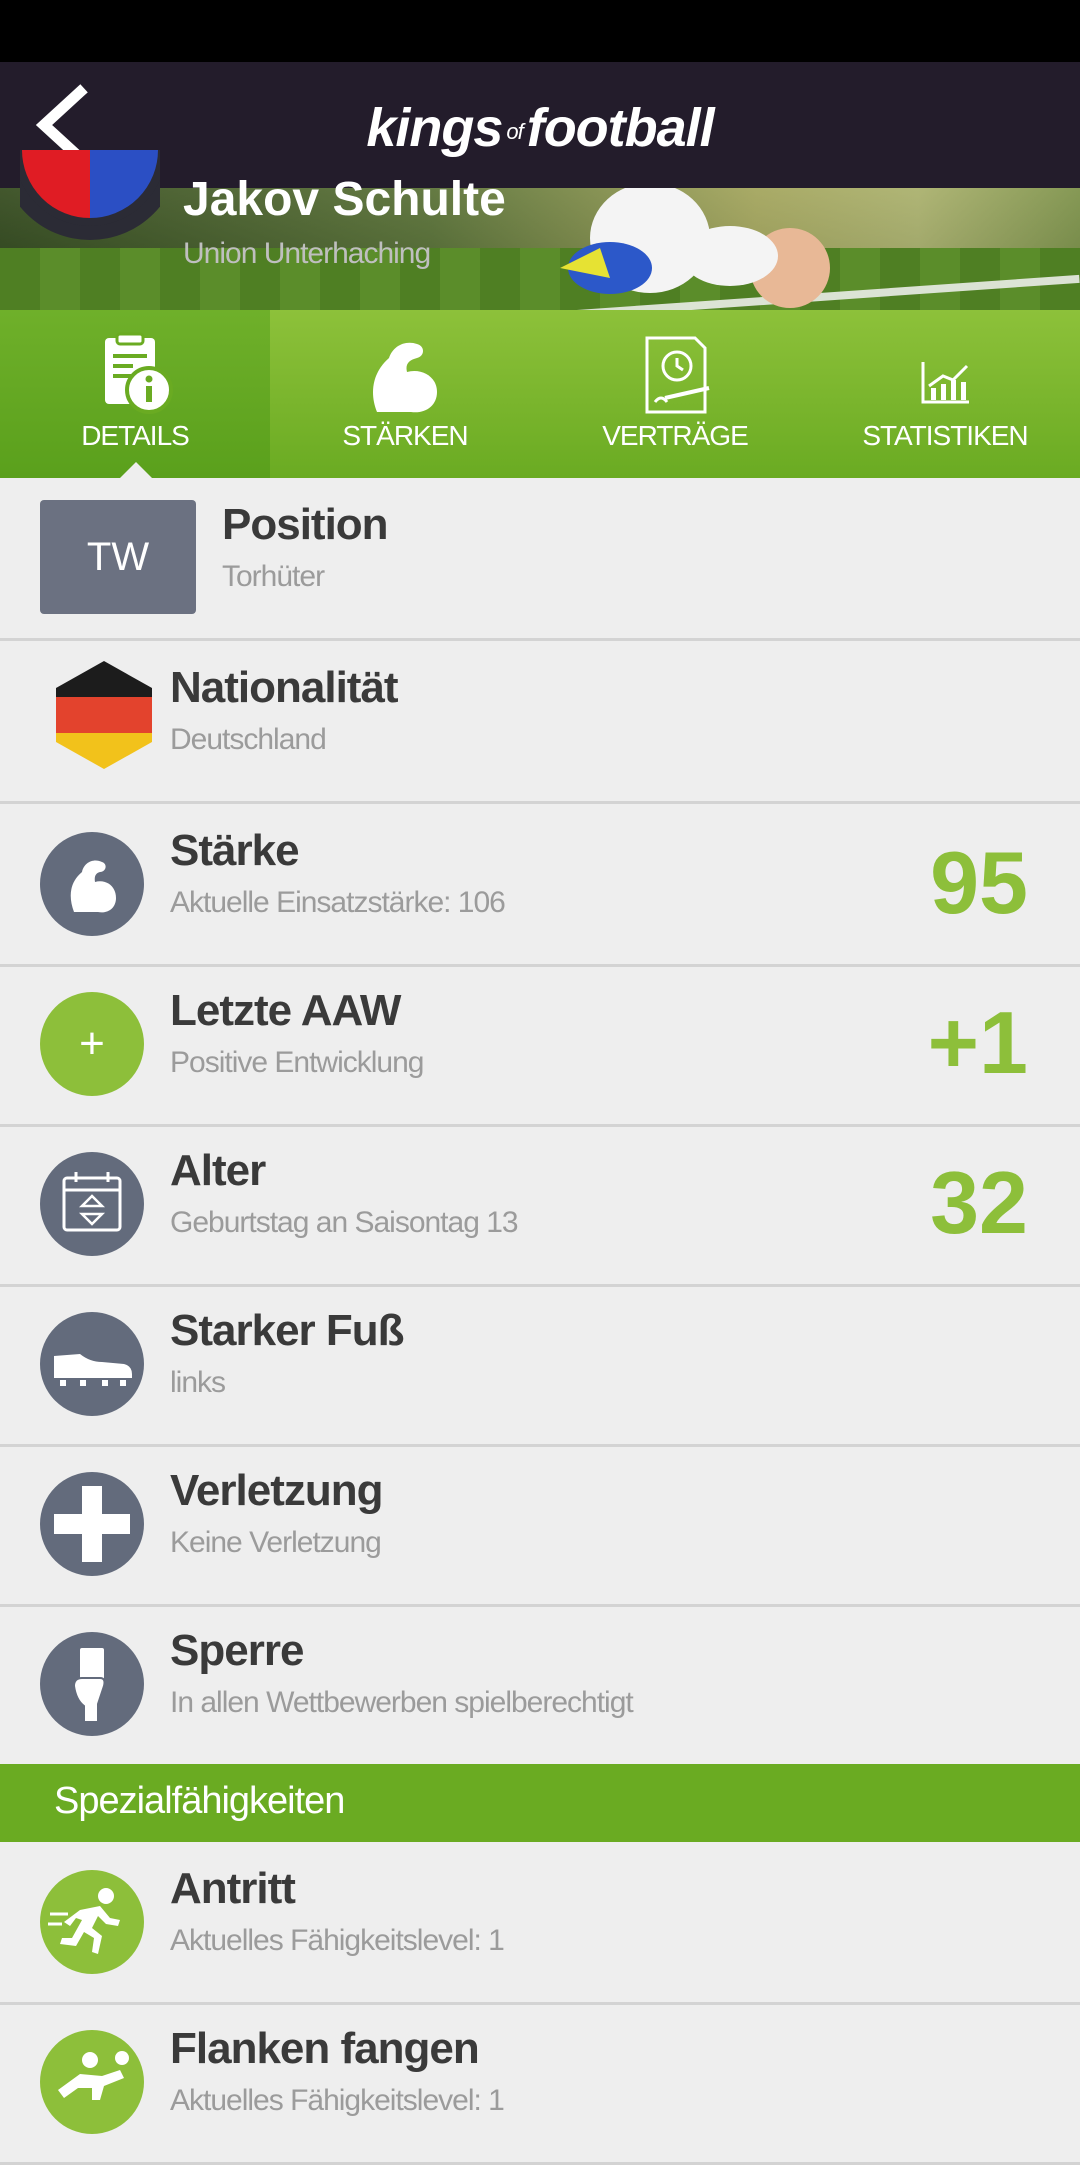  I want to click on row-title: Stärke, so click(235, 850).